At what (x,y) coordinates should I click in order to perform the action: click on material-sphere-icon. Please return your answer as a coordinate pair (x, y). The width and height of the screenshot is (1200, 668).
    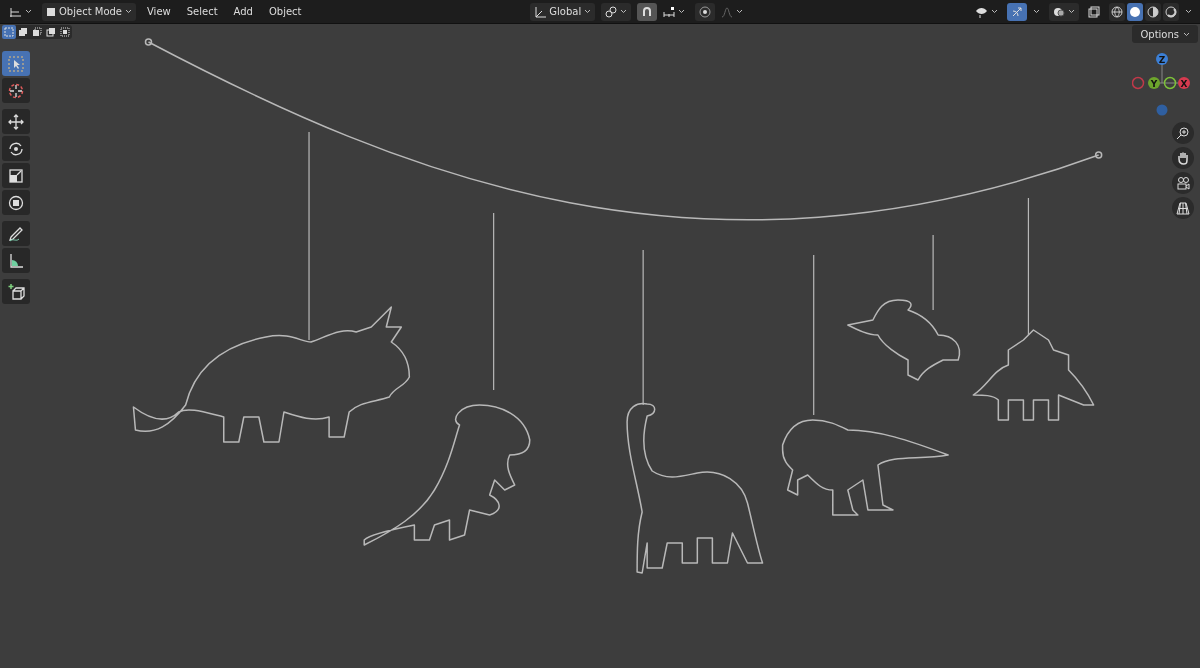
    Looking at the image, I should click on (1153, 11).